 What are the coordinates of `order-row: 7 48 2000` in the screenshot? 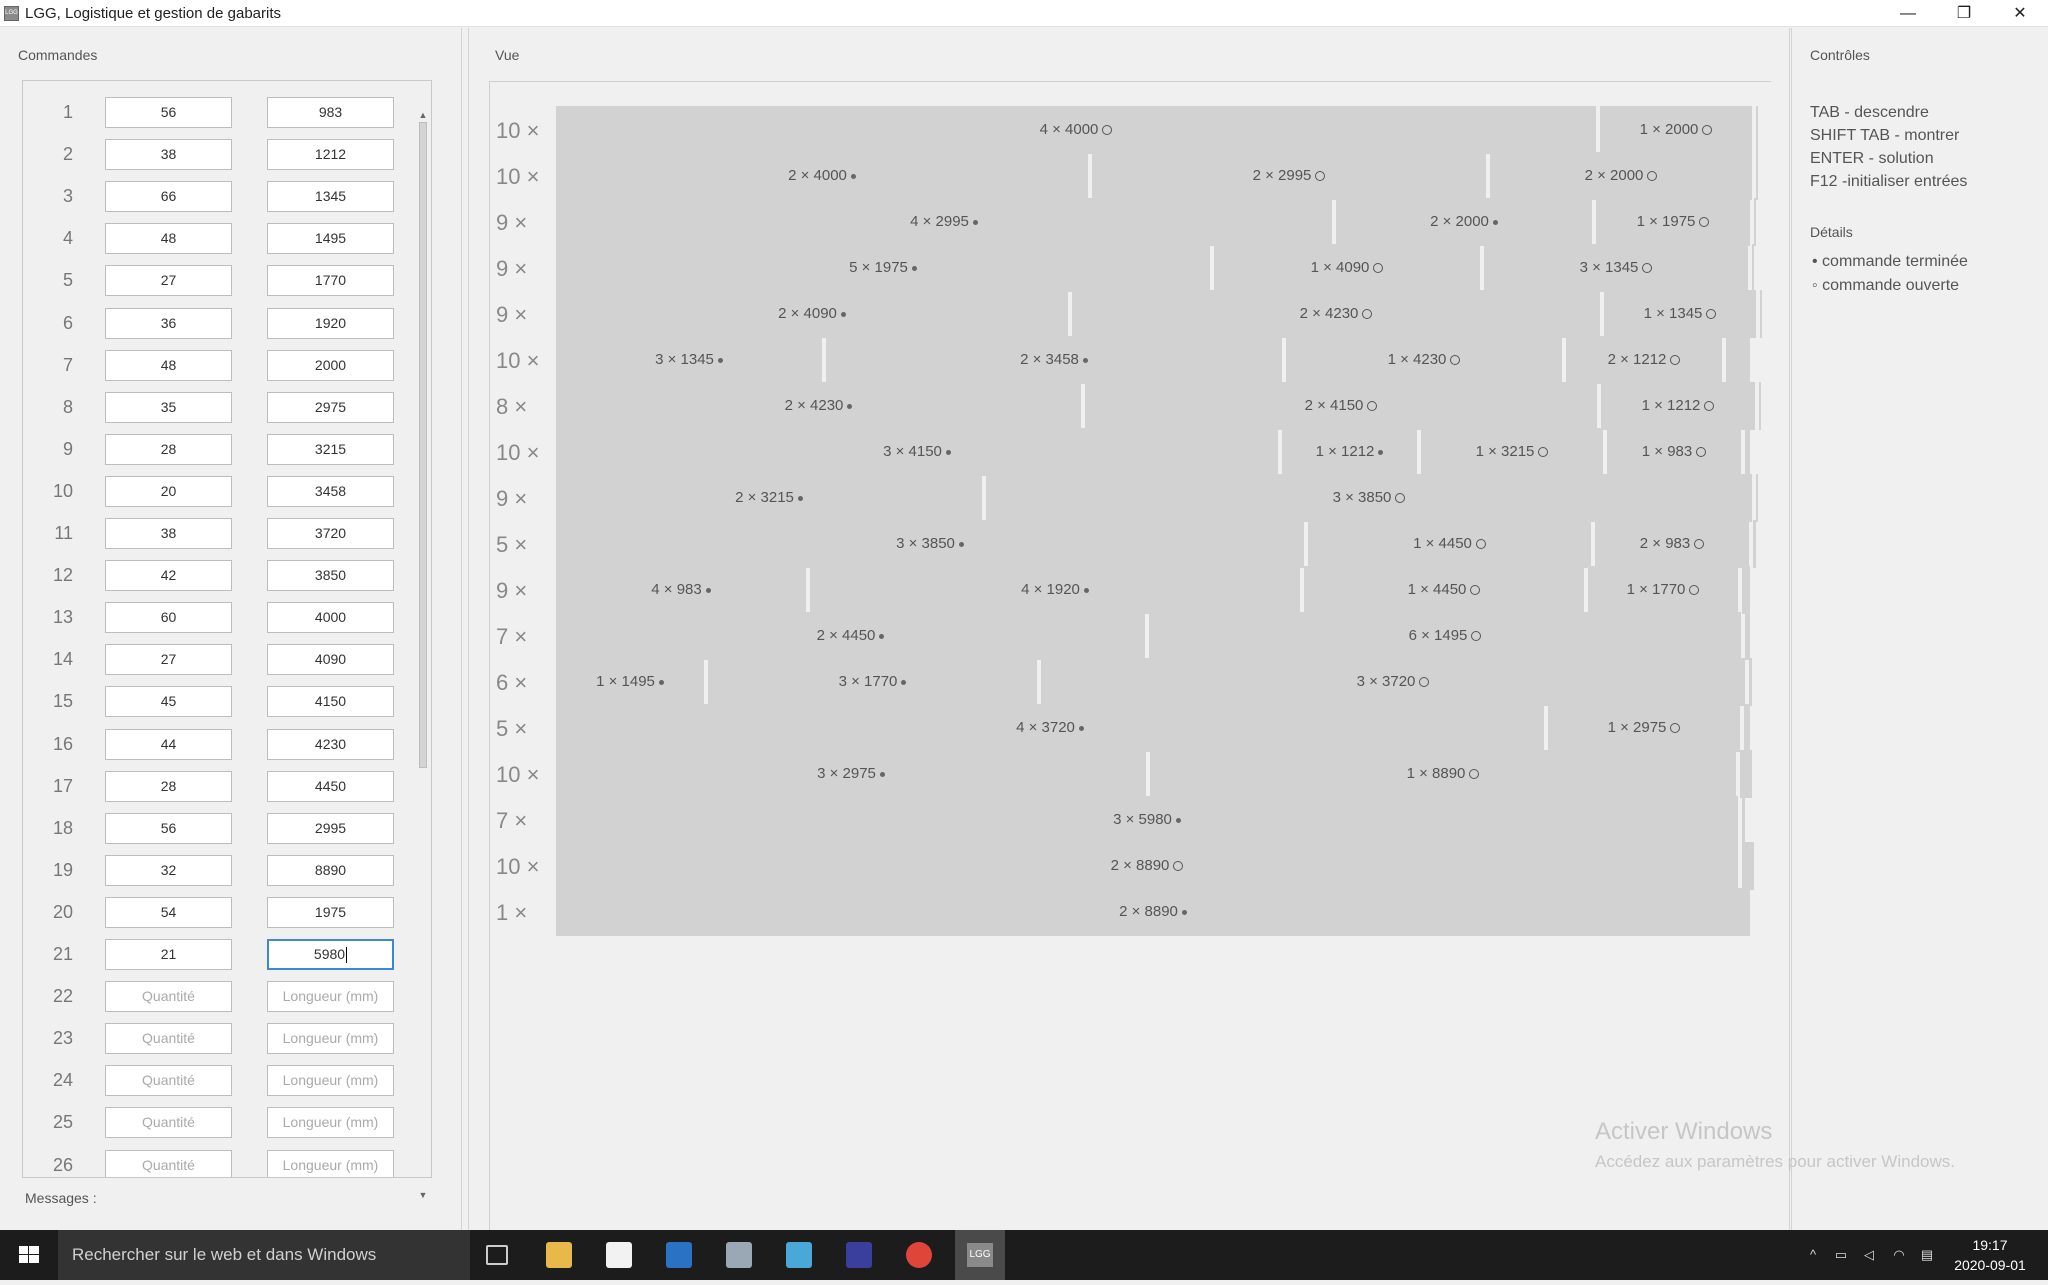 It's located at (218, 365).